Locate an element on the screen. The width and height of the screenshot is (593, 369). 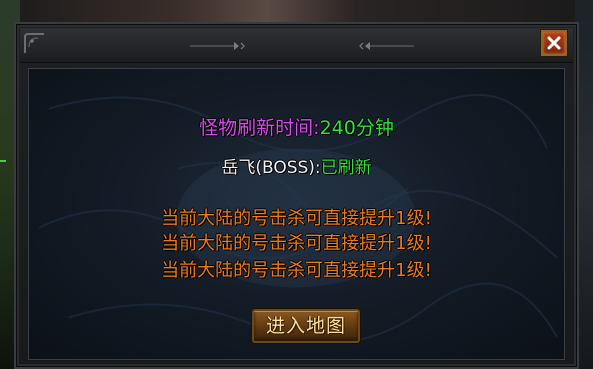
refresh-timer-label: 怪物刷新时间: is located at coordinates (259, 128).